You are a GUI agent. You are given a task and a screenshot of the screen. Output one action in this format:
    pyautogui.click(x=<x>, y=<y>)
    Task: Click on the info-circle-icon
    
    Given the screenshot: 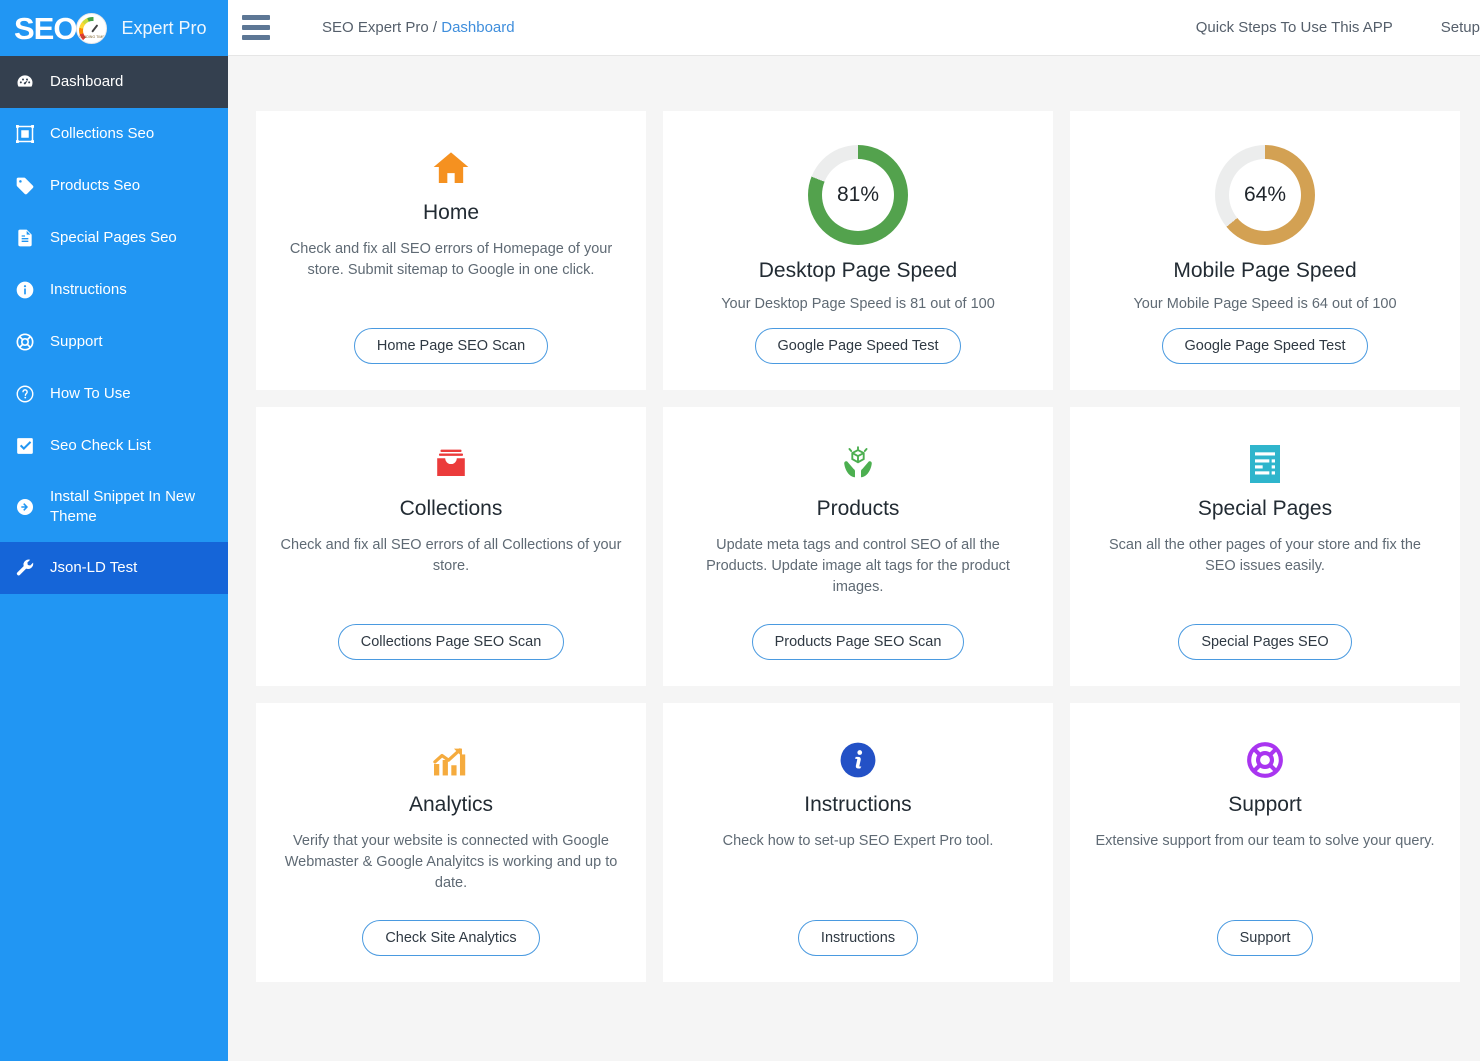 What is the action you would take?
    pyautogui.click(x=858, y=760)
    